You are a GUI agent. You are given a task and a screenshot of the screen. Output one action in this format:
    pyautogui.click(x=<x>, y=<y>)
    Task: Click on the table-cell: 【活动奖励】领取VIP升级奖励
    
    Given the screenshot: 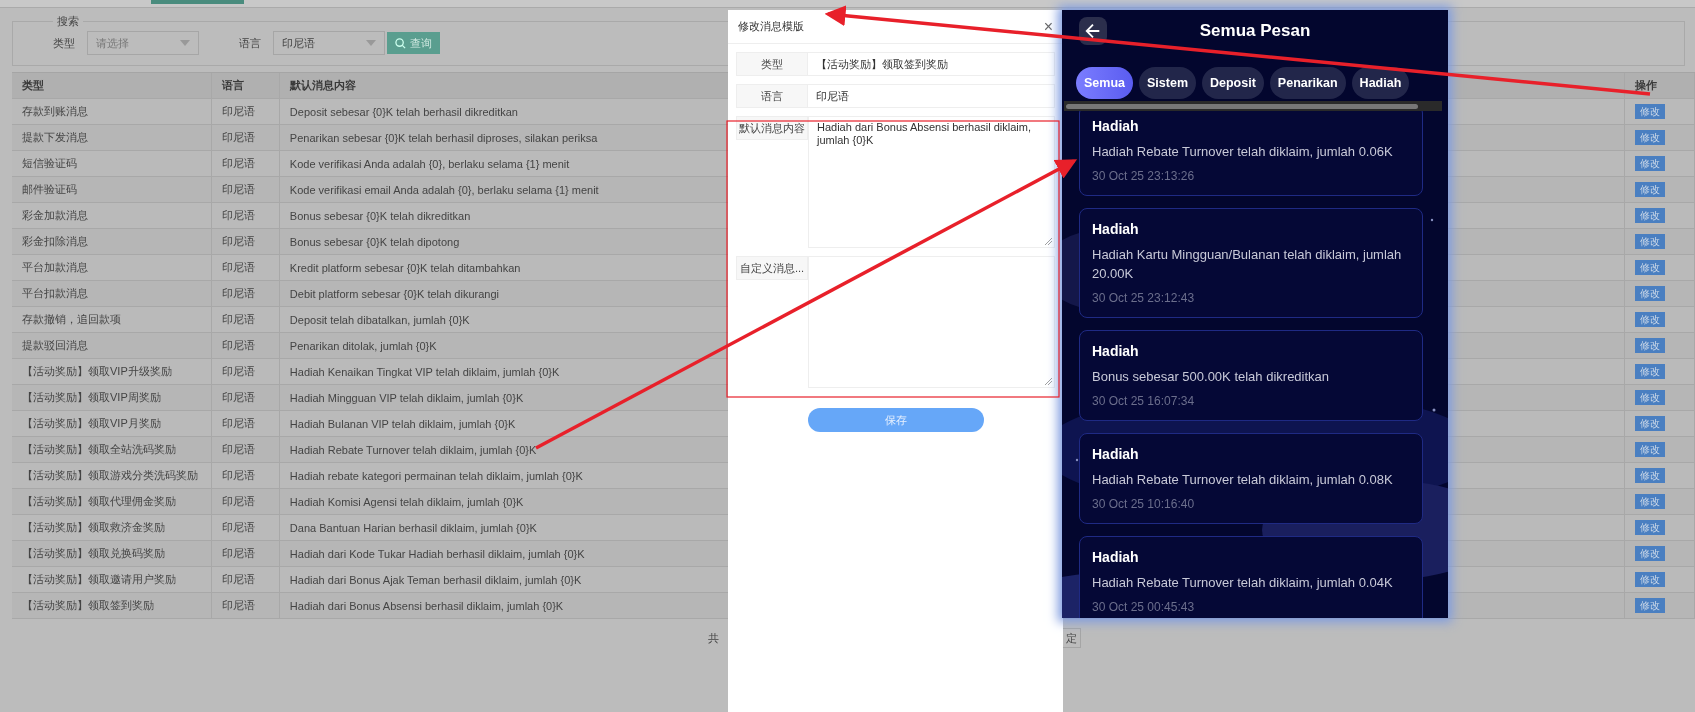 What is the action you would take?
    pyautogui.click(x=112, y=371)
    